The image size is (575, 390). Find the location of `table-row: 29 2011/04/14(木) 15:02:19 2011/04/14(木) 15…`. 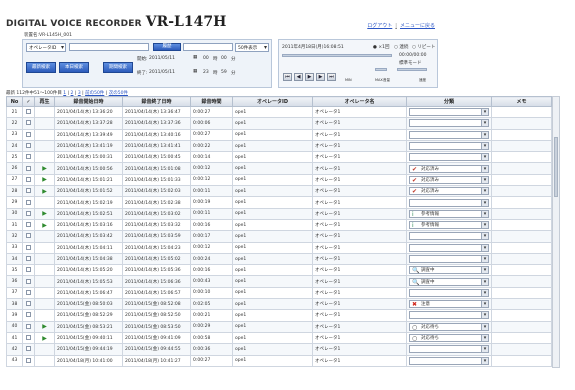

table-row: 29 2011/04/14(木) 15:02:19 2011/04/14(木) 15… is located at coordinates (279, 202).